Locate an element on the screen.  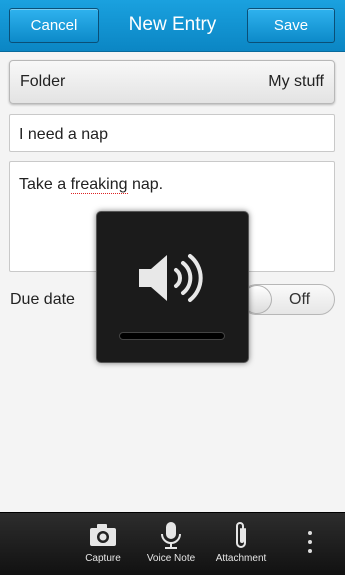
due-date-toggle: Off is located at coordinates (288, 299).